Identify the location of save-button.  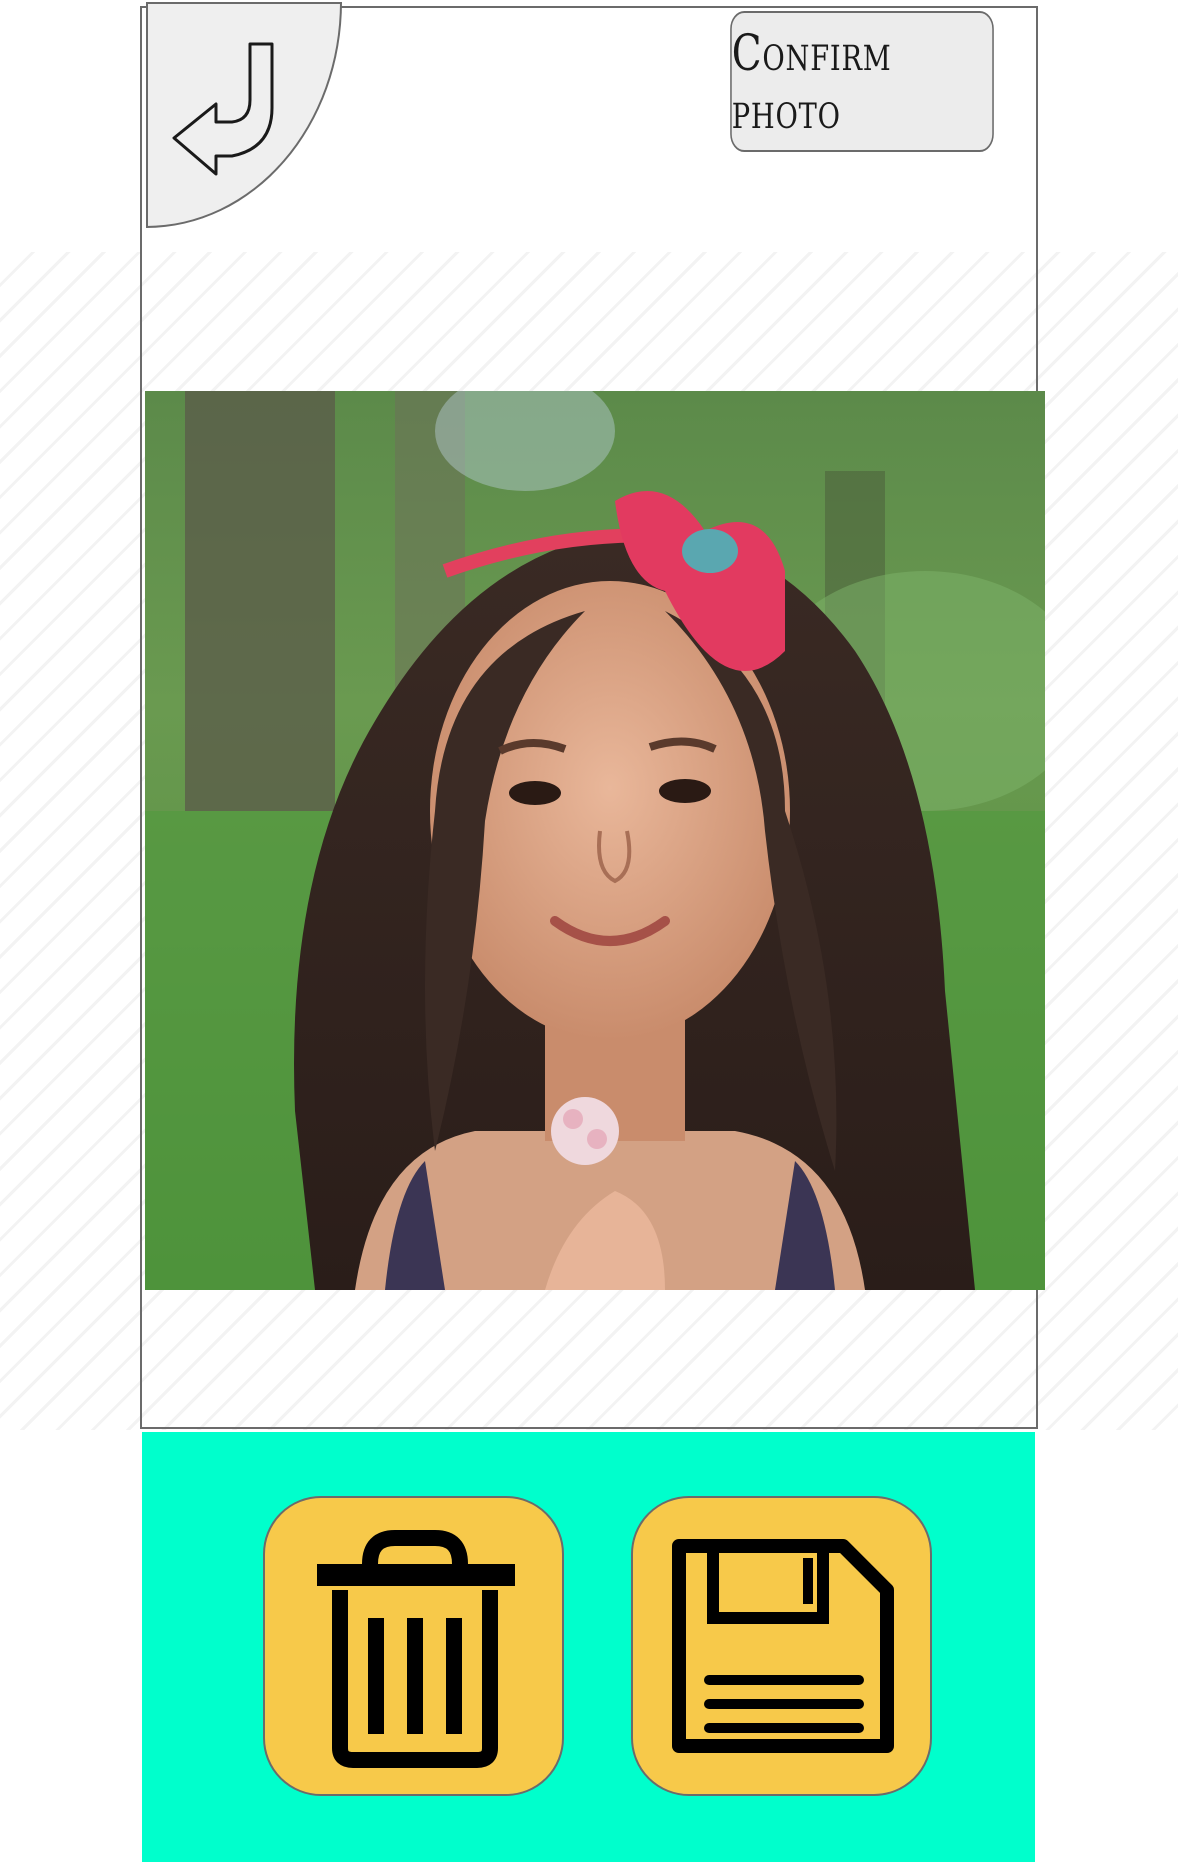
(781, 1646).